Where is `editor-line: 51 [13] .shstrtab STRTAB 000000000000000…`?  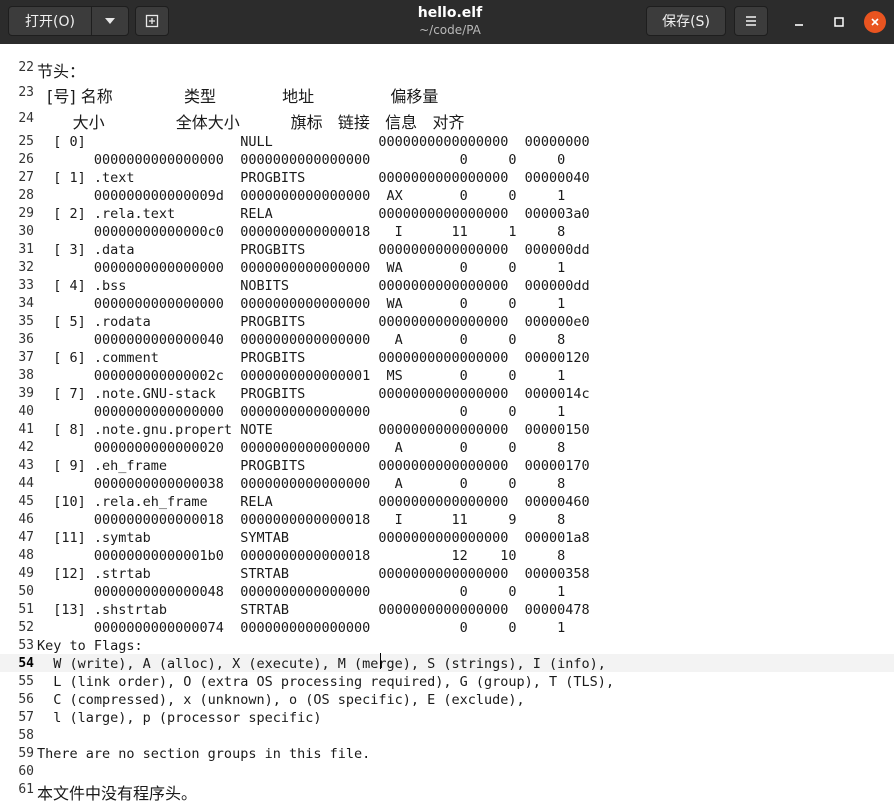
editor-line: 51 [13] .shstrtab STRTAB 000000000000000… is located at coordinates (447, 609).